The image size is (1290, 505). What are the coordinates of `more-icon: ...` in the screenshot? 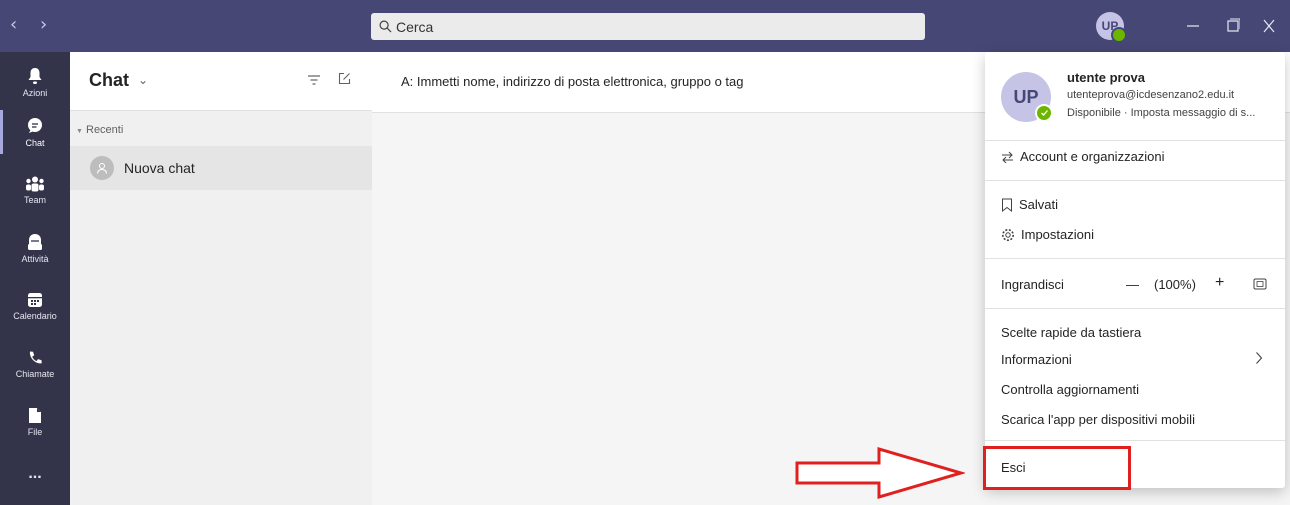 It's located at (35, 473).